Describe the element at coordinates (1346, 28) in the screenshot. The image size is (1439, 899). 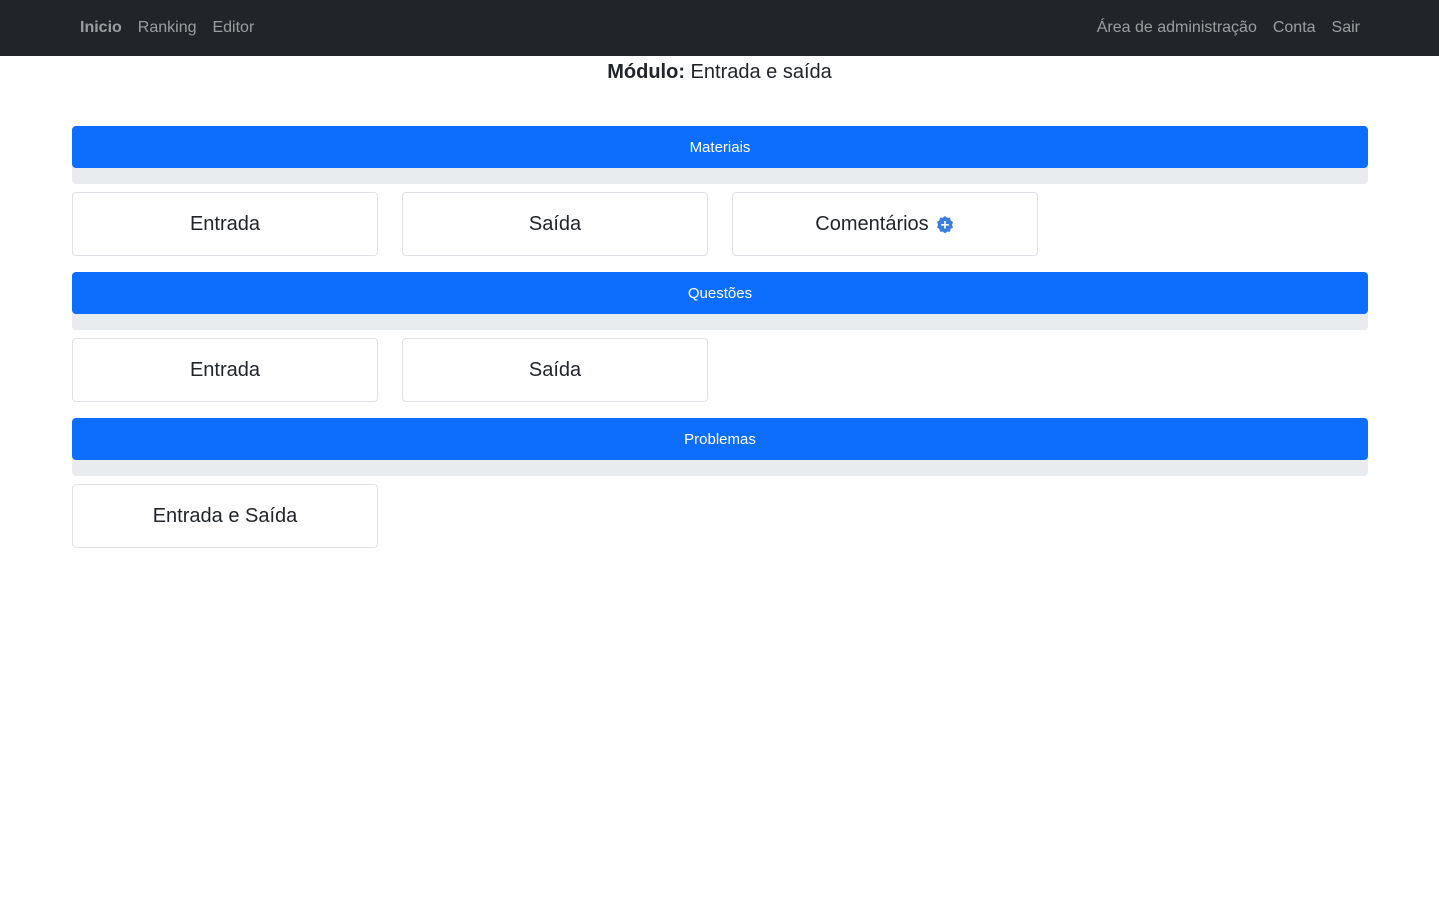
I see `nav-link-sair: Sair` at that location.